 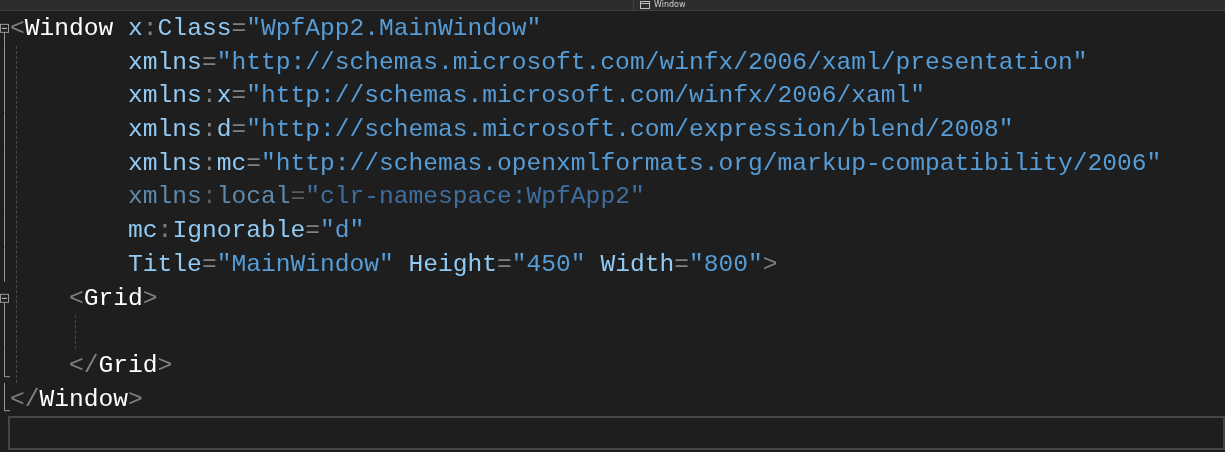 What do you see at coordinates (121, 365) in the screenshot?
I see `code-line: </Grid>` at bounding box center [121, 365].